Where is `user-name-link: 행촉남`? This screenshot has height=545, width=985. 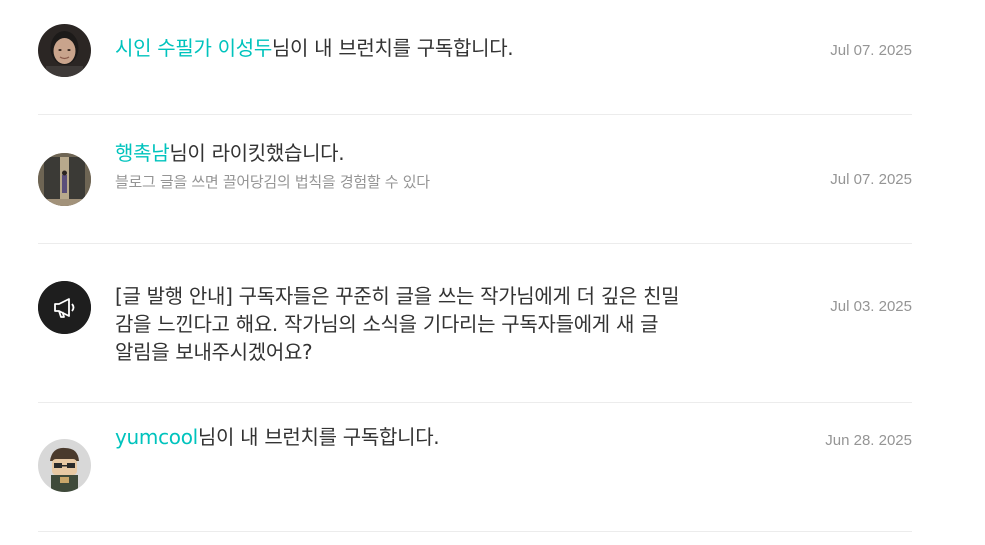
user-name-link: 행촉남 is located at coordinates (142, 153).